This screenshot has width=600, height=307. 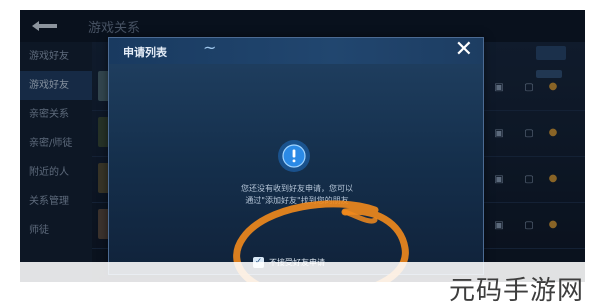 What do you see at coordinates (297, 195) in the screenshot?
I see `empty-state-message: 您还没有收到好友申请，您可以 通过"添加好友"找到您的朋友` at bounding box center [297, 195].